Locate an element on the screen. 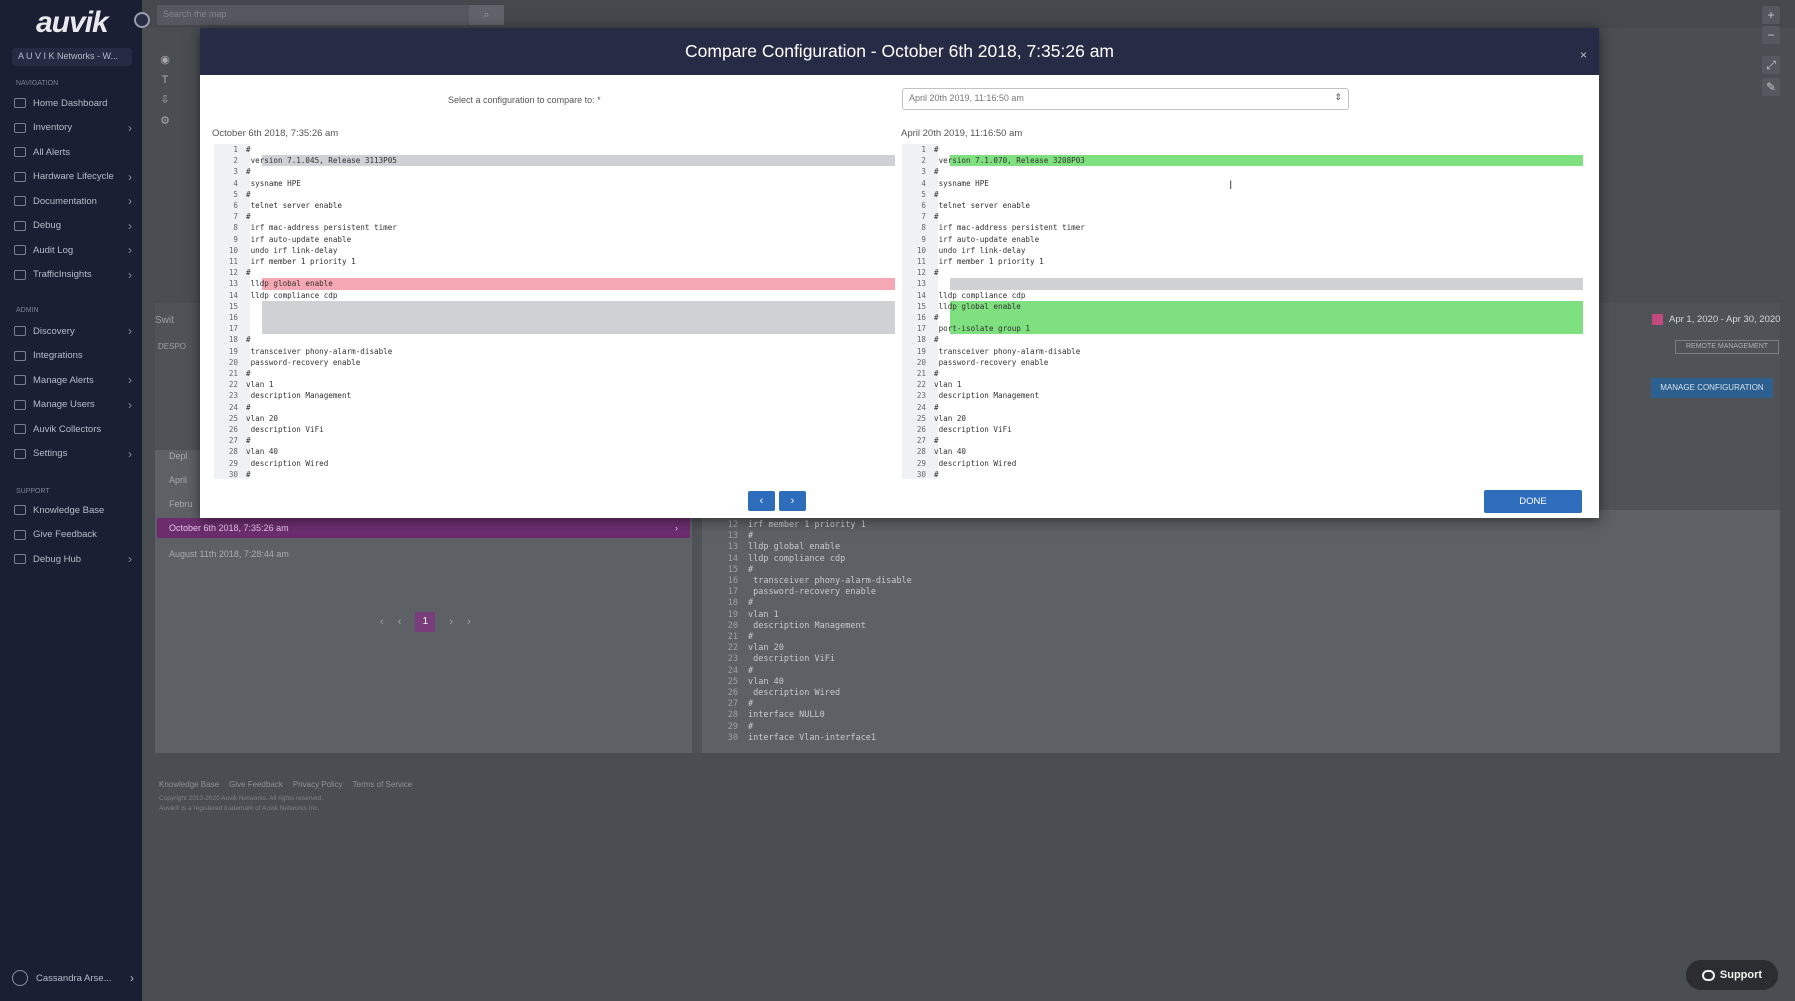 Image resolution: width=1795 pixels, height=1001 pixels. line-number: 13 is located at coordinates (921, 284).